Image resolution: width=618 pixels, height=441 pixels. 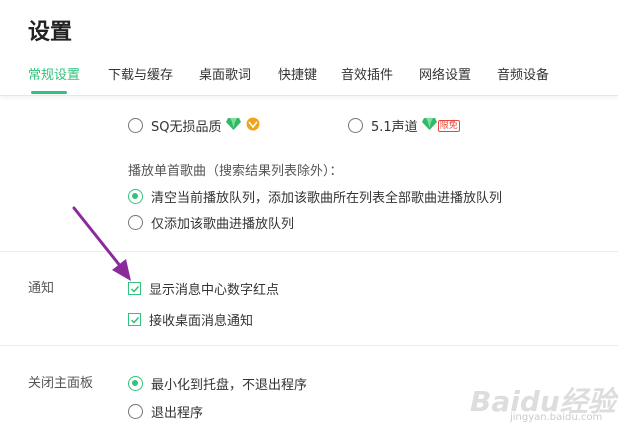 I want to click on notify-option-red-dot: 显示消息中心数字红点, so click(x=203, y=288).